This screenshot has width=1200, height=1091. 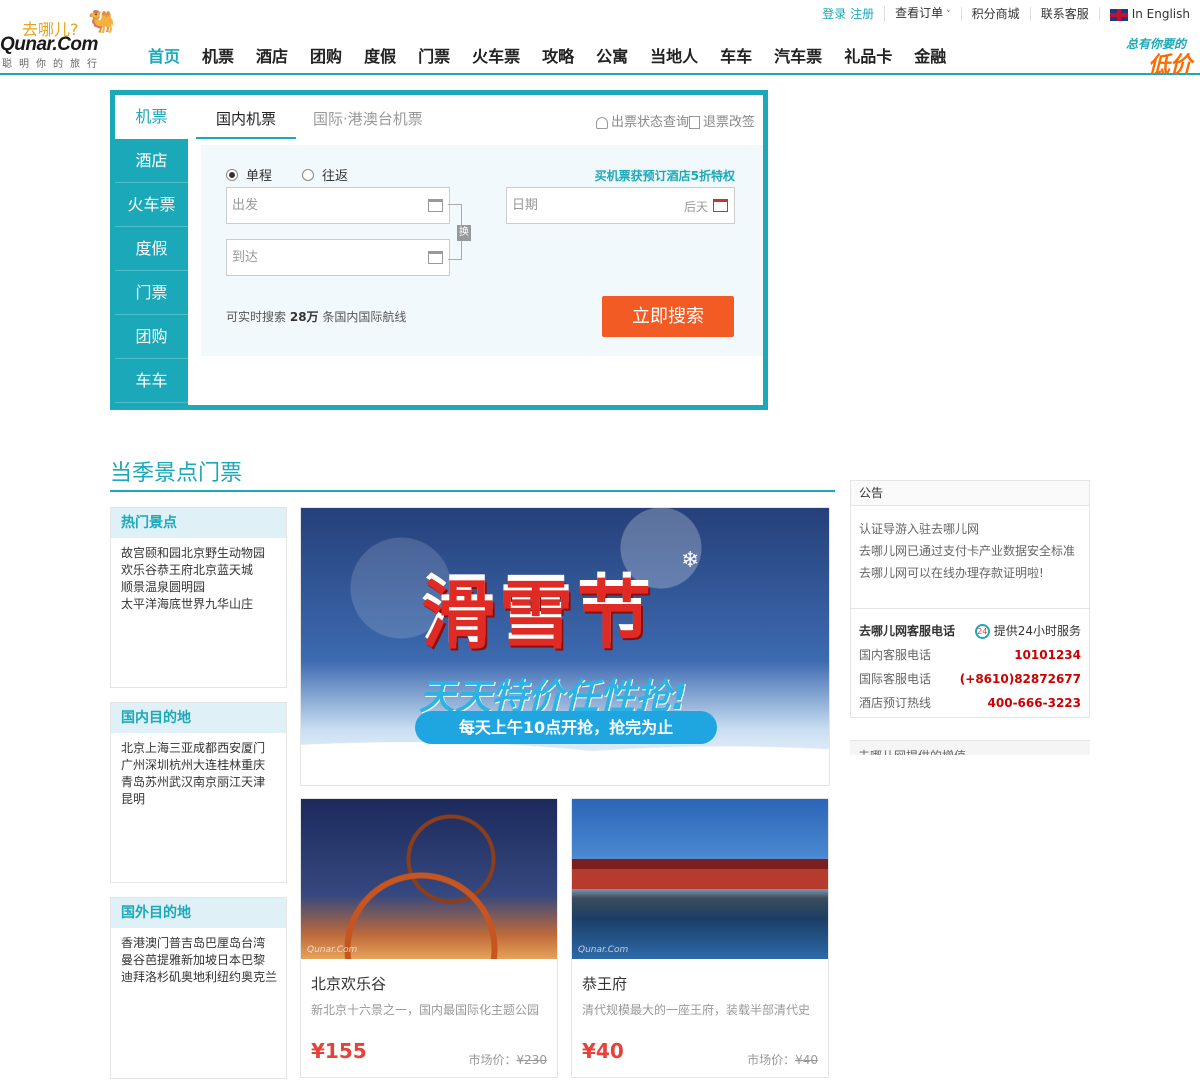 I want to click on list-item: 西安, so click(x=229, y=747).